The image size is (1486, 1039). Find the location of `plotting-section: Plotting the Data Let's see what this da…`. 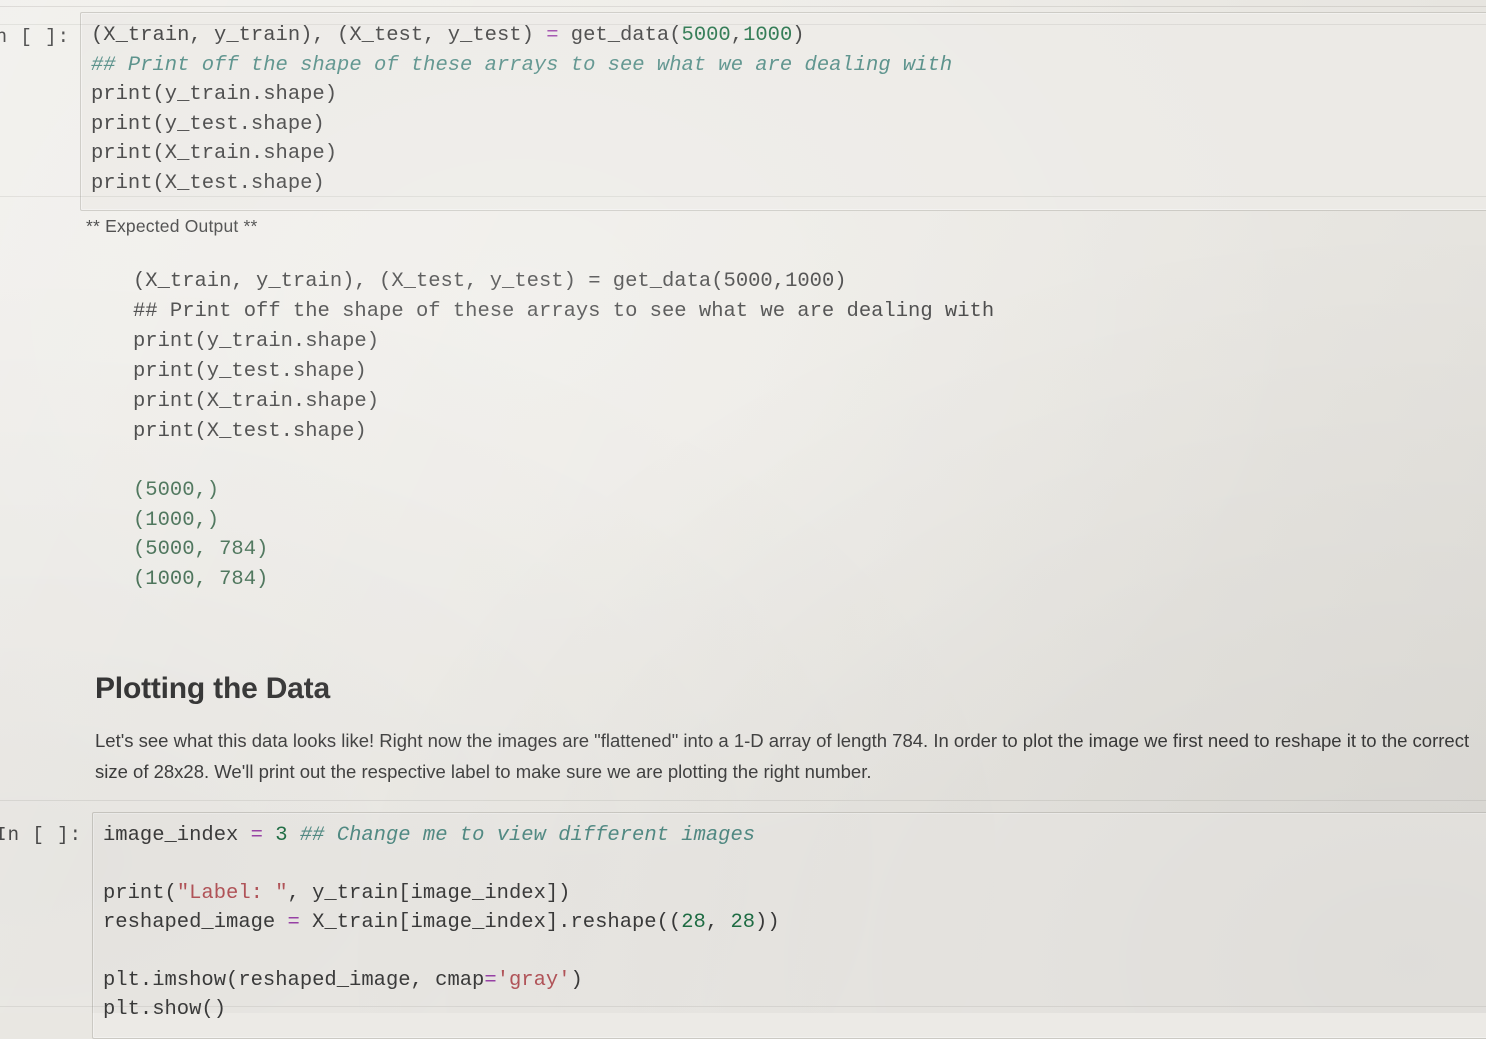

plotting-section: Plotting the Data Let's see what this da… is located at coordinates (790, 739).